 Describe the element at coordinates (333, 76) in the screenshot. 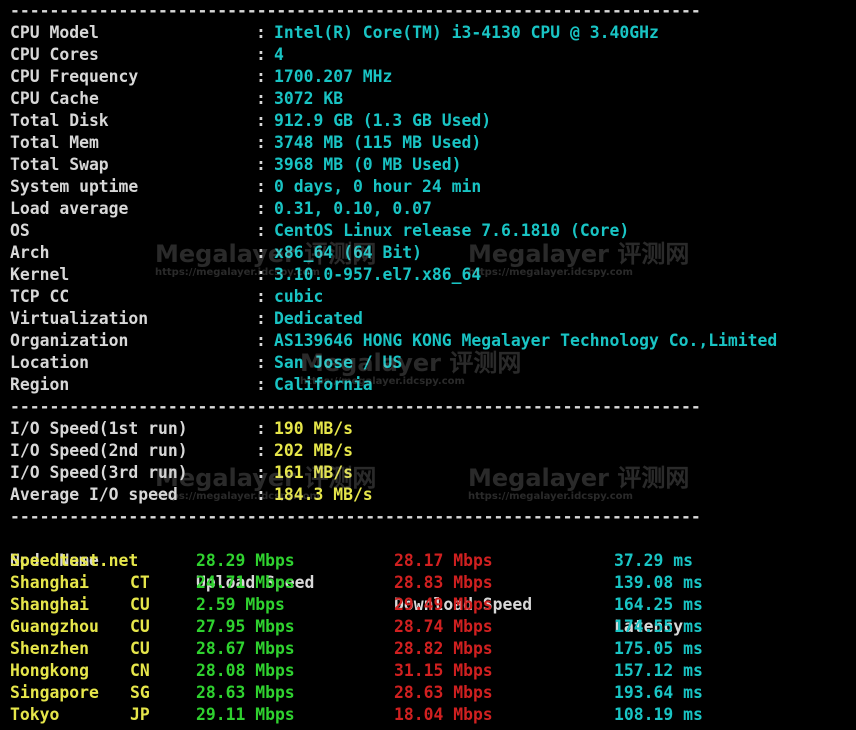

I see `info-value: 1700.207 MHz` at that location.